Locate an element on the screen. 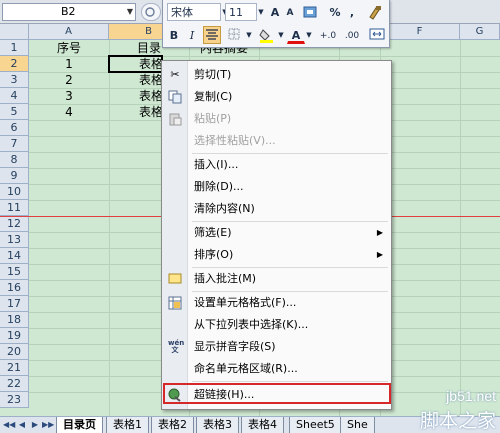 The height and width of the screenshot is (433, 500). comma-button: , is located at coordinates (352, 12).